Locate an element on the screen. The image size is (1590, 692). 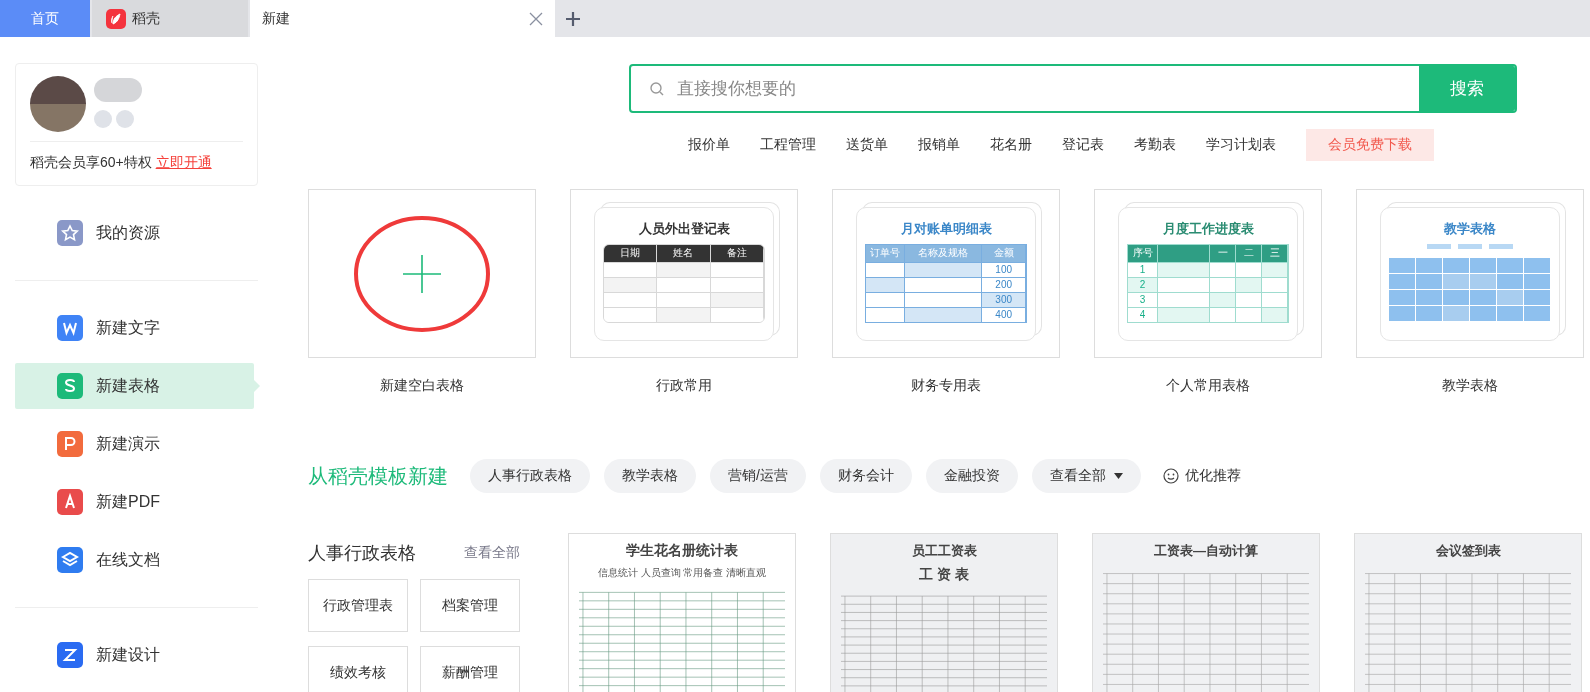
template-card is located at coordinates (422, 273).